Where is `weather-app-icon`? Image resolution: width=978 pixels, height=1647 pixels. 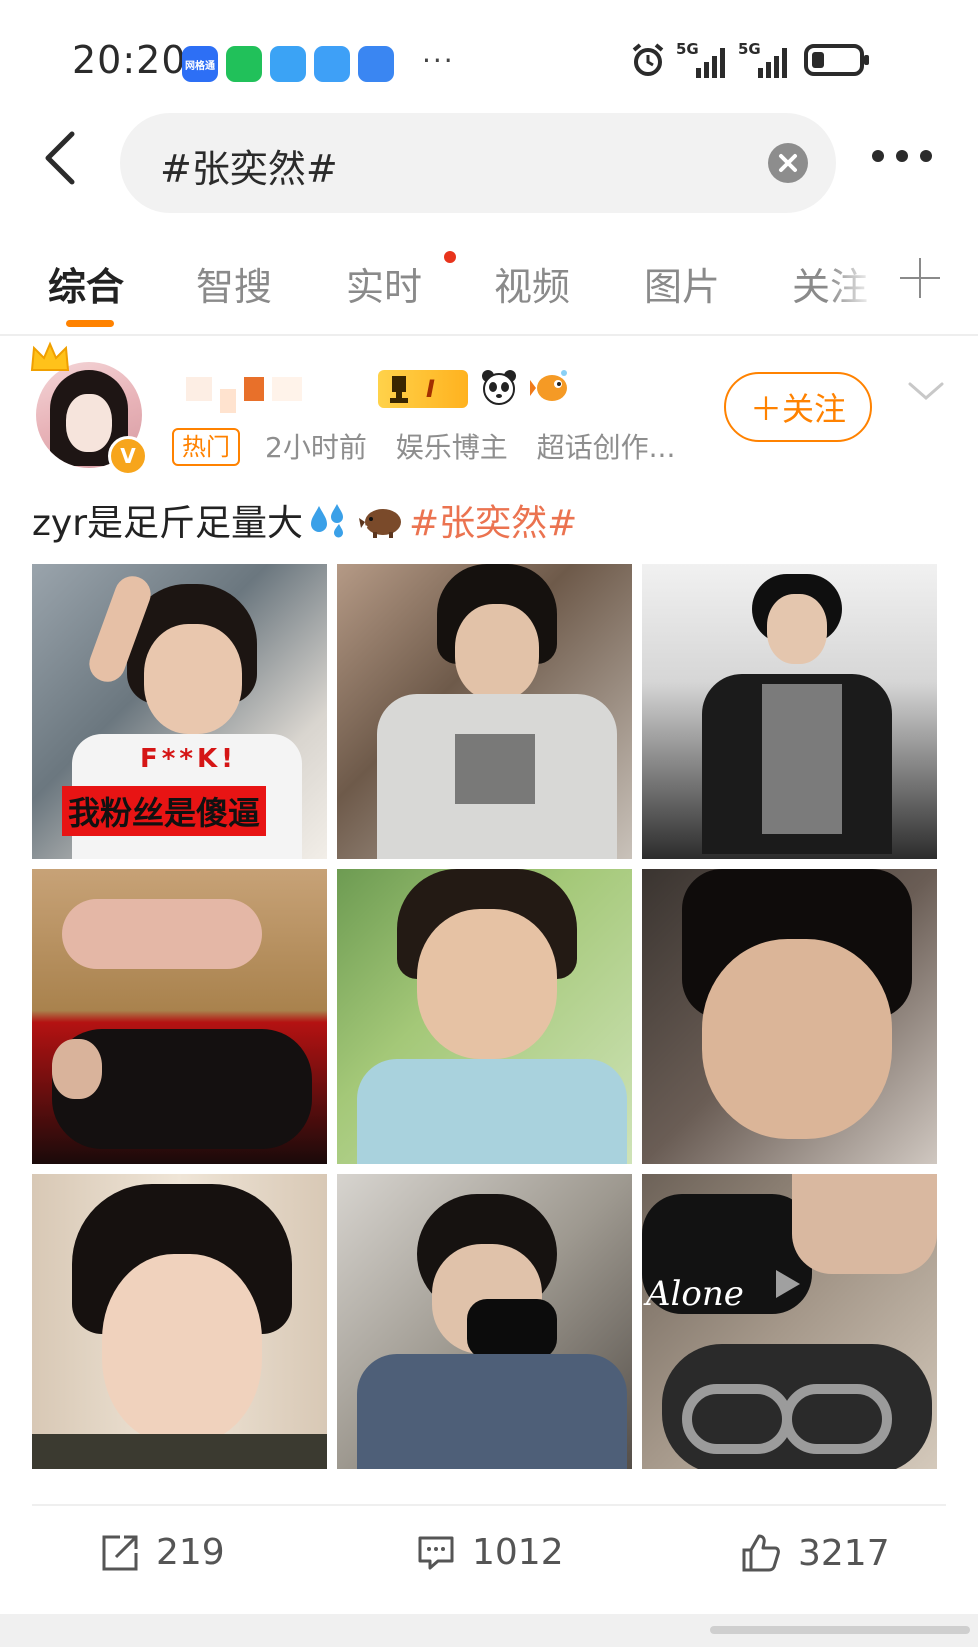 weather-app-icon is located at coordinates (332, 64).